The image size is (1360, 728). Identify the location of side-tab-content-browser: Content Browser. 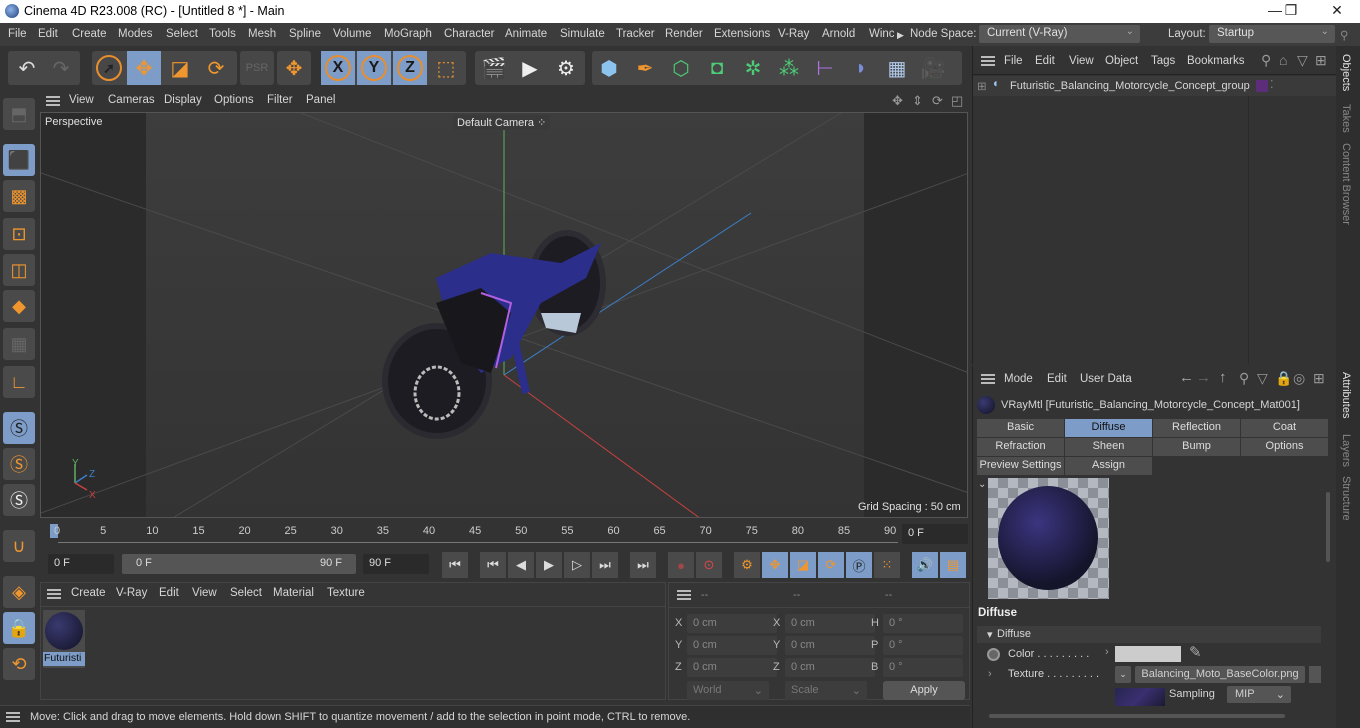
(1346, 184).